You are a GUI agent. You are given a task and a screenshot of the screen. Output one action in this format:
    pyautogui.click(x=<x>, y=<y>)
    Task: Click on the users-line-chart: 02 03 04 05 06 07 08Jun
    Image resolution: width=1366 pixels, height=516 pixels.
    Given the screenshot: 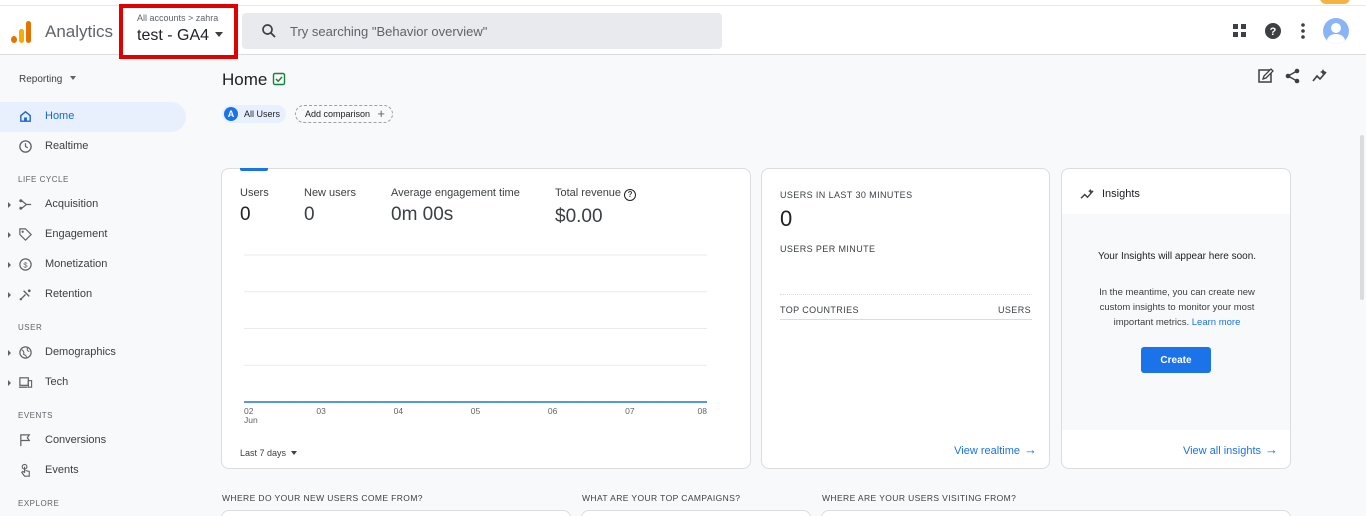 What is the action you would take?
    pyautogui.click(x=476, y=339)
    